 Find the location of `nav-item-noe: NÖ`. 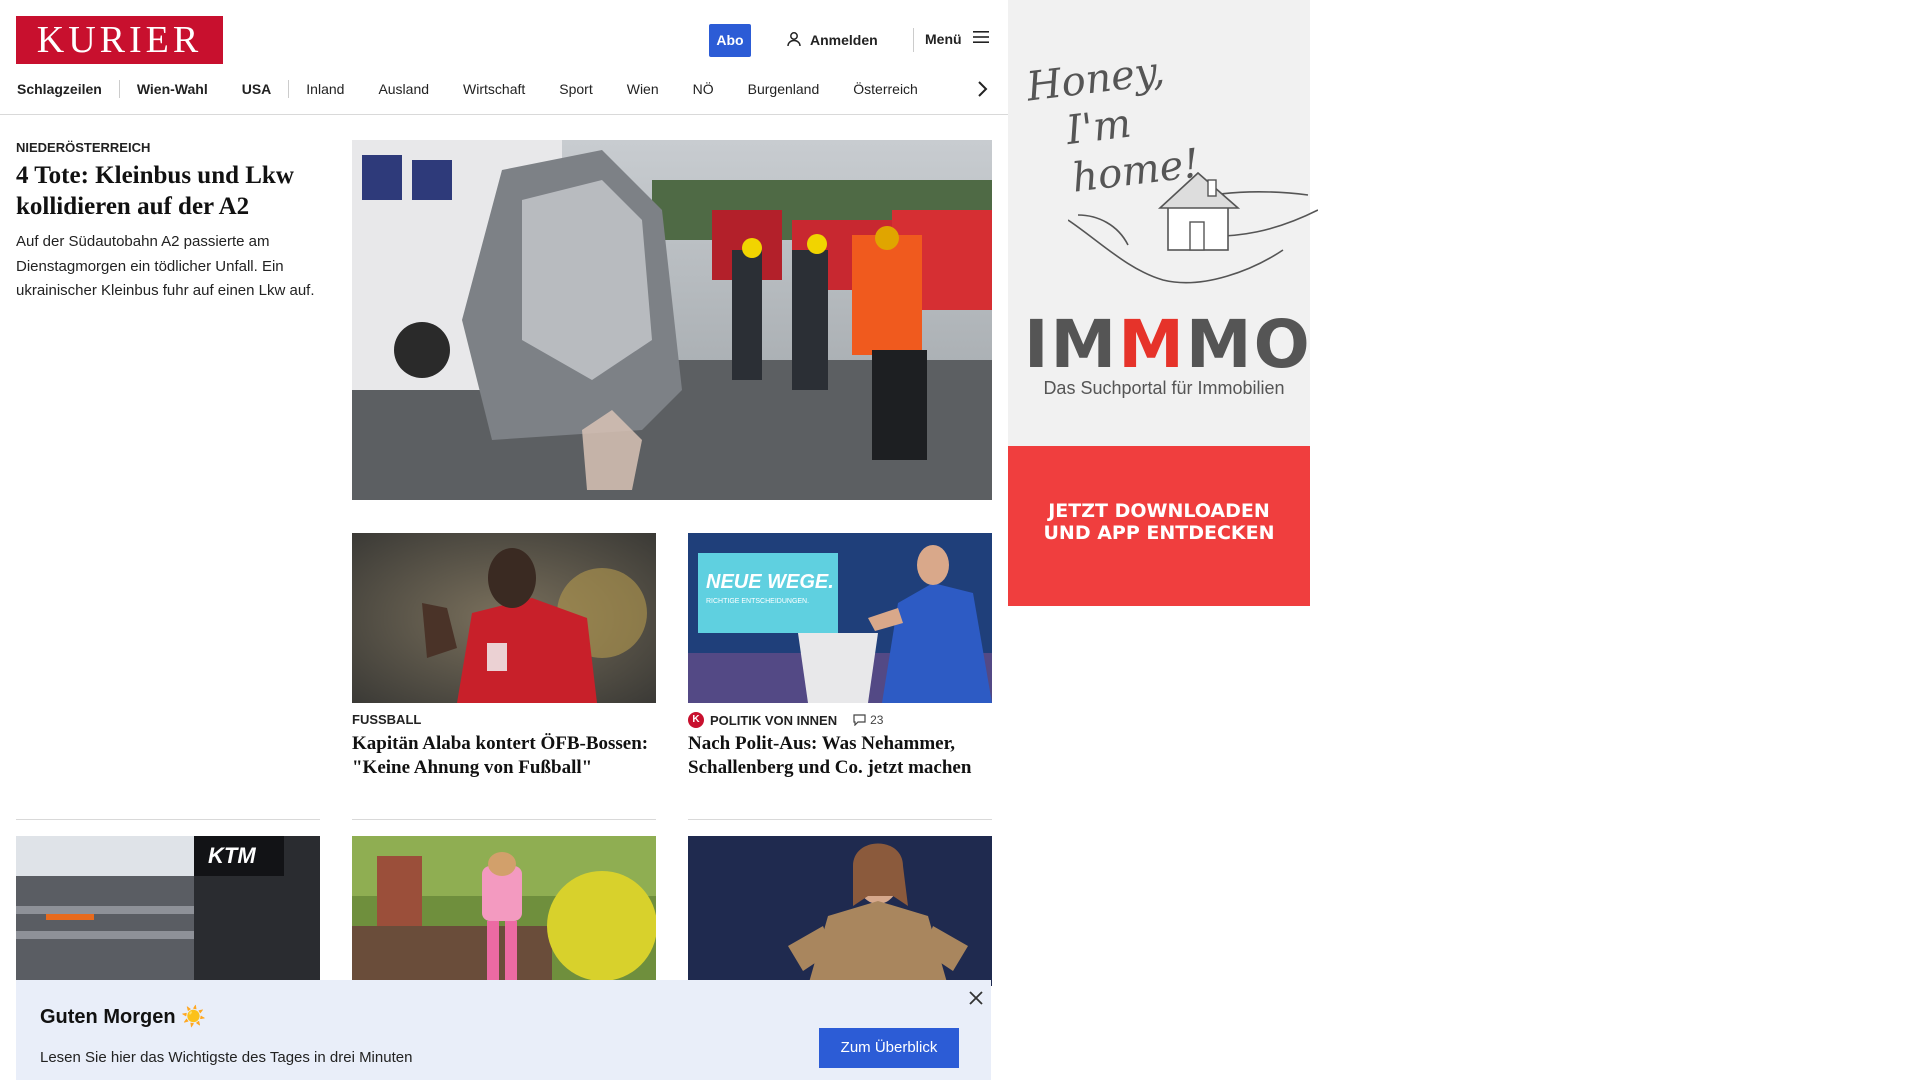

nav-item-noe: NÖ is located at coordinates (703, 89).